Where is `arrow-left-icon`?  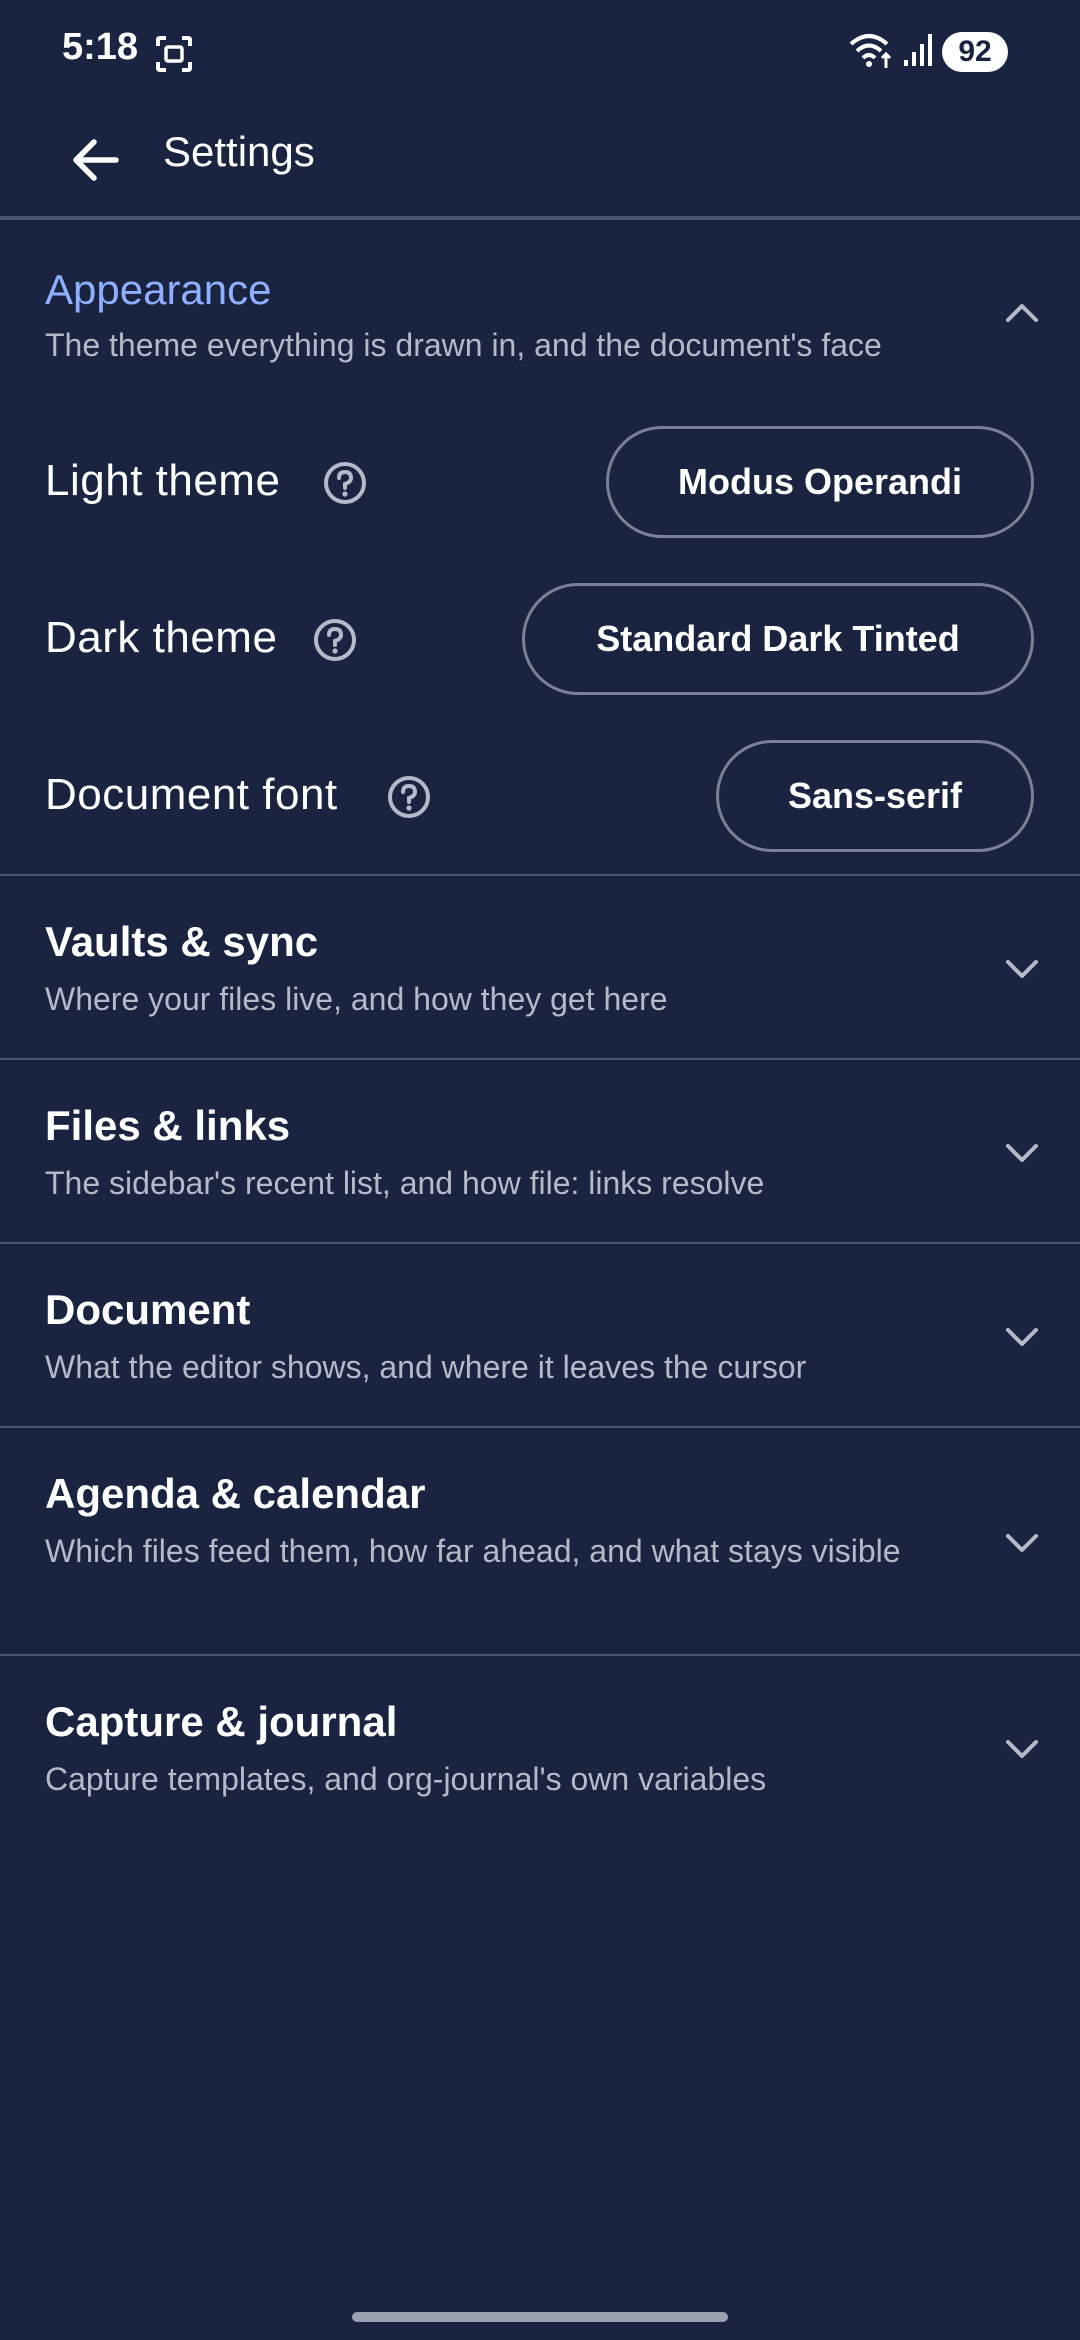 arrow-left-icon is located at coordinates (96, 160).